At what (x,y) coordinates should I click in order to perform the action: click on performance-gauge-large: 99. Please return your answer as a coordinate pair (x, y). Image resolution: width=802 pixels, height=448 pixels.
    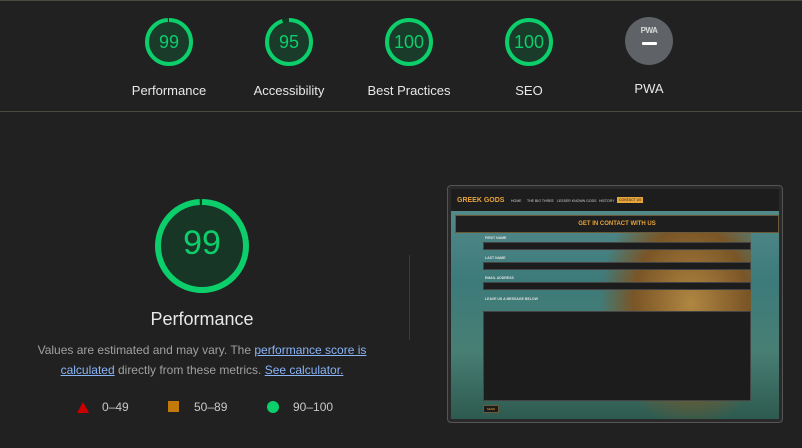
    Looking at the image, I should click on (202, 246).